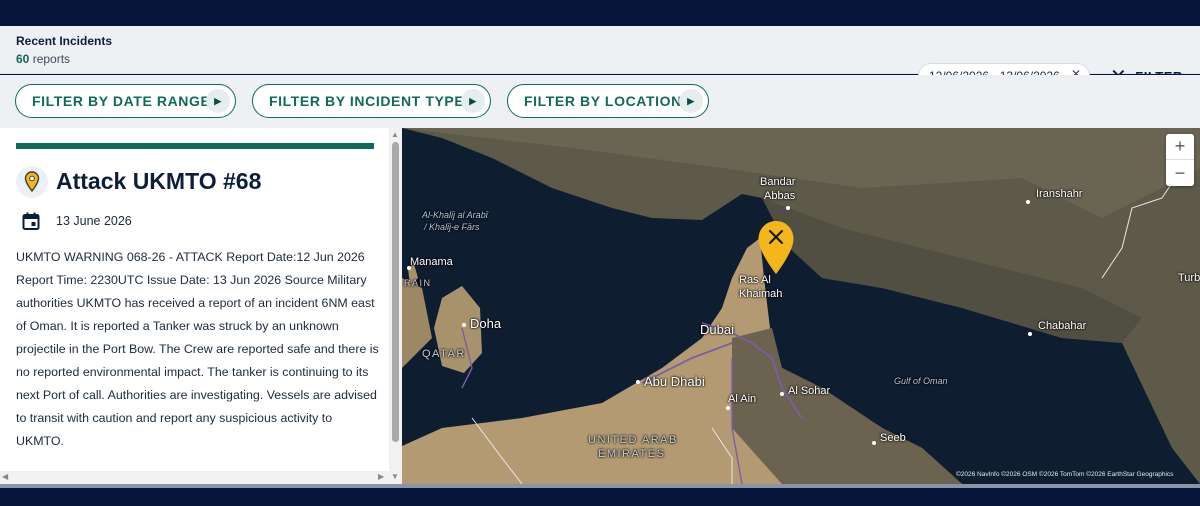  I want to click on map-label-iranshahr: Iranshahr, so click(1059, 194).